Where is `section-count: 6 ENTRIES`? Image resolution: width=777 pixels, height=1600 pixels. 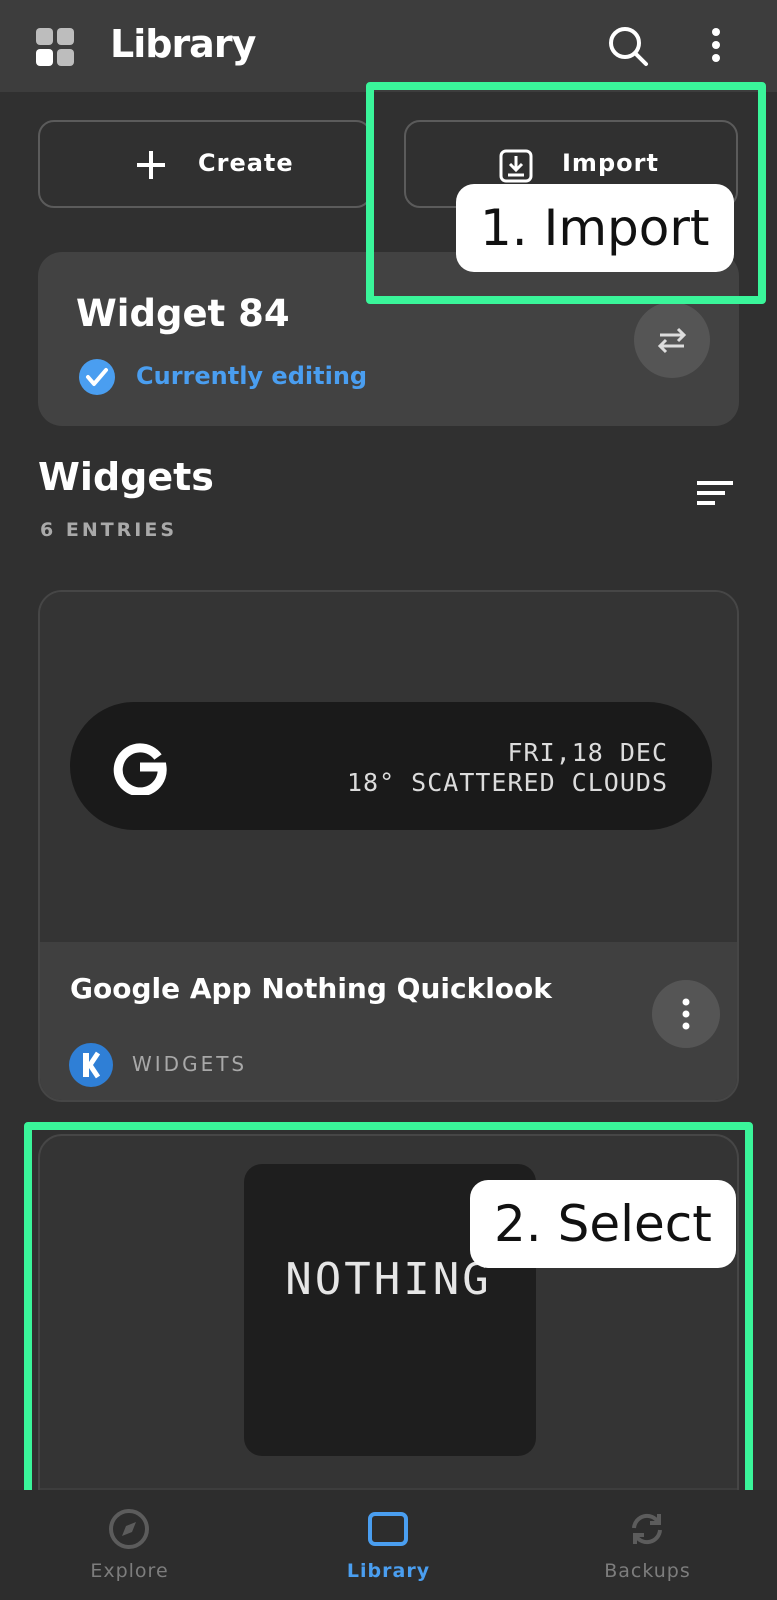 section-count: 6 ENTRIES is located at coordinates (109, 530).